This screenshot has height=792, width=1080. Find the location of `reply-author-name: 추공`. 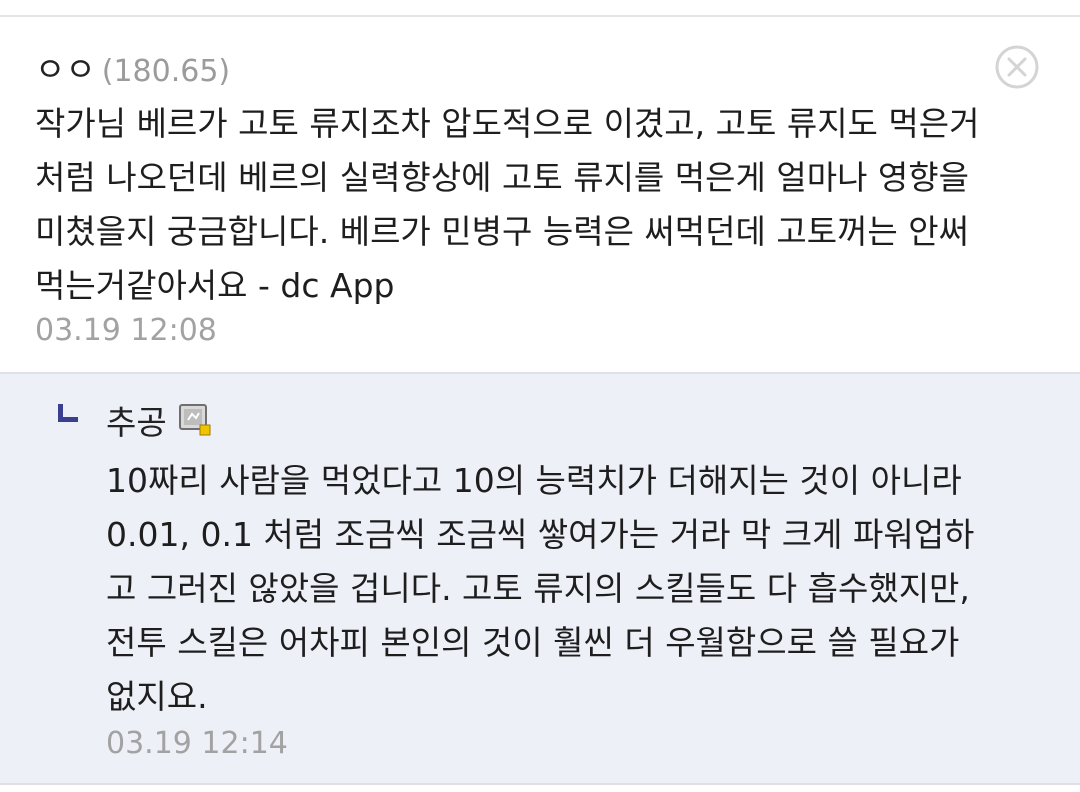

reply-author-name: 추공 is located at coordinates (136, 420).